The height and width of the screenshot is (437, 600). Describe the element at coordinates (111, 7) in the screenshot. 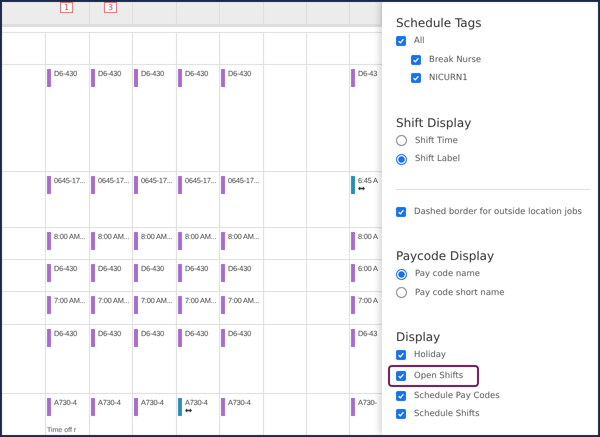

I see `day-badge: 3` at that location.